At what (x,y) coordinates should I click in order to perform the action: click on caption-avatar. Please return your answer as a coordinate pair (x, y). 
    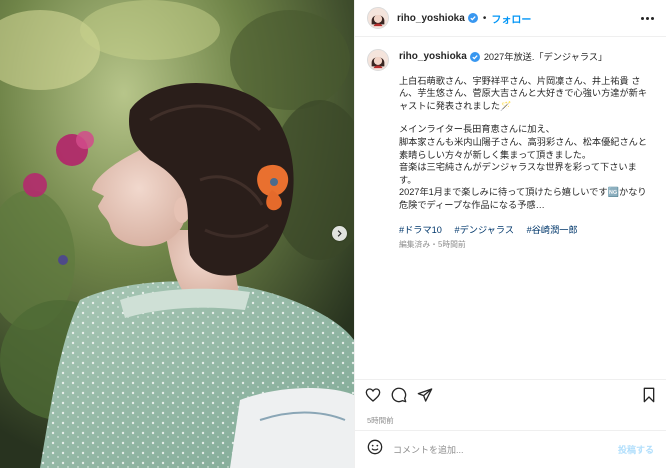
    Looking at the image, I should click on (378, 60).